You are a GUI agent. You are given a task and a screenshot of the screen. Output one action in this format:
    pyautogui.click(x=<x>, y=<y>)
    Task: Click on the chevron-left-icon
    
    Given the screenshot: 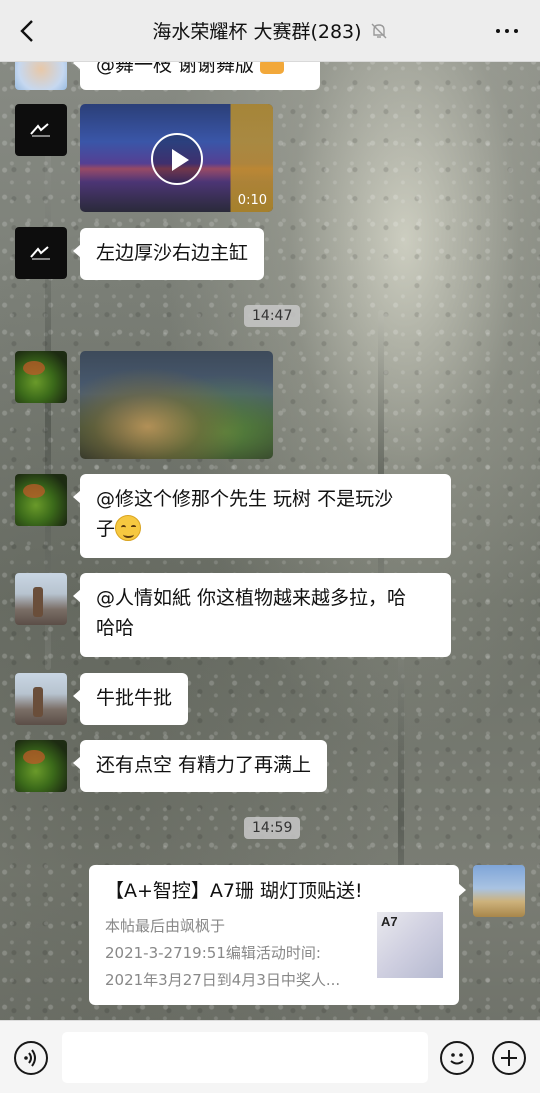 What is the action you would take?
    pyautogui.click(x=28, y=31)
    